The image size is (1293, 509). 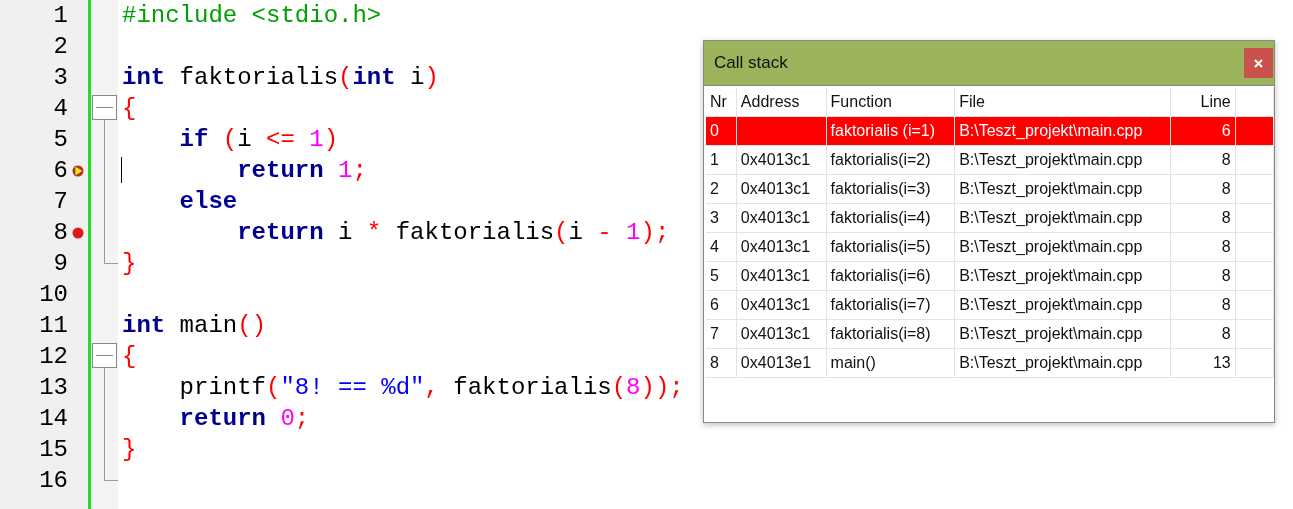 What do you see at coordinates (776, 362) in the screenshot?
I see `table-cell: 0x4013e1` at bounding box center [776, 362].